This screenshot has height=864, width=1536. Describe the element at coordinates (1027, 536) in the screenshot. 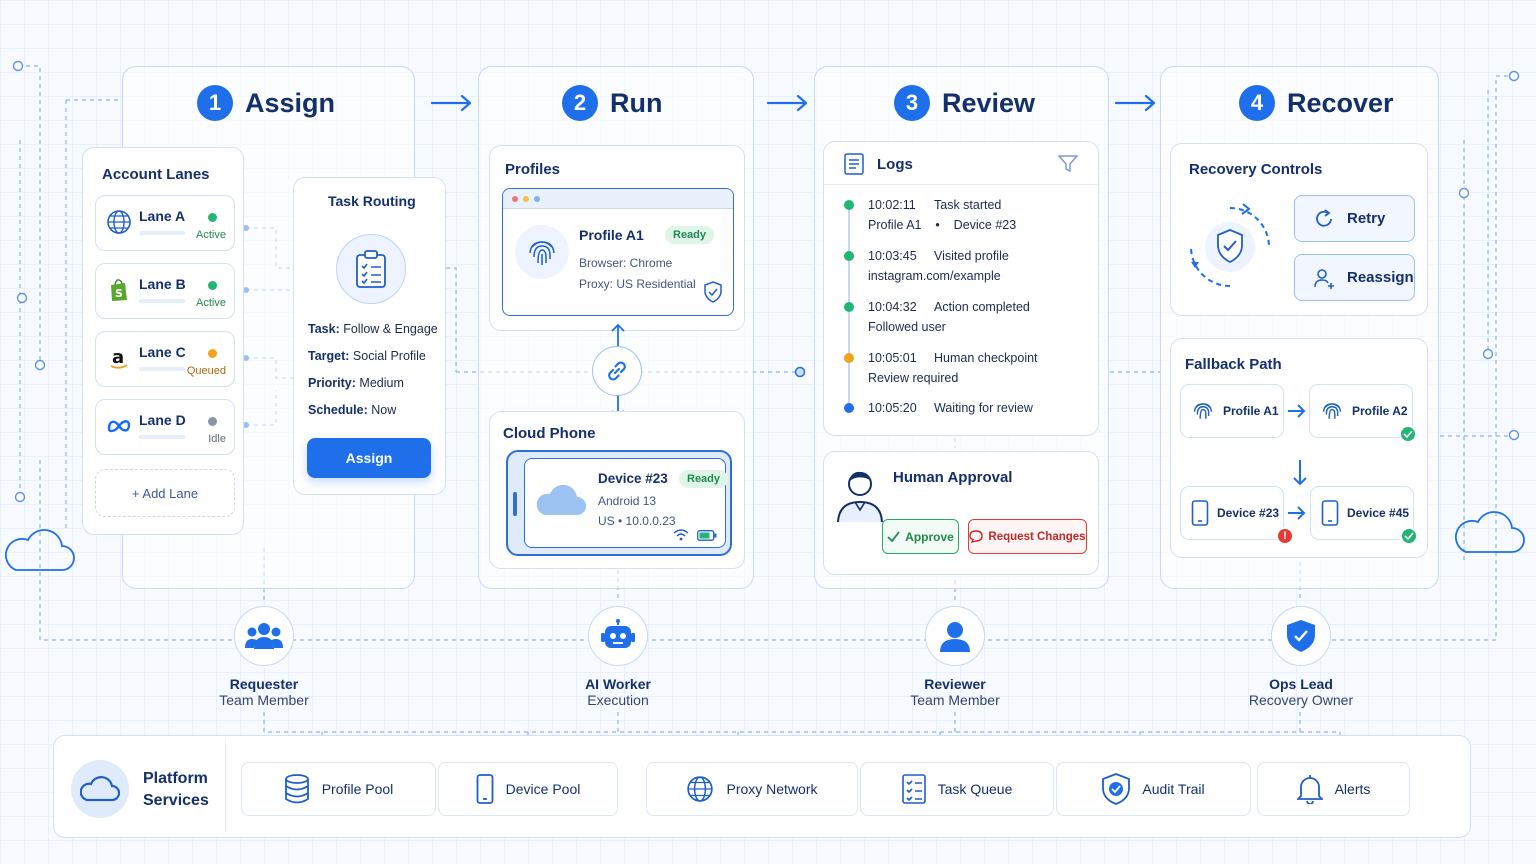

I see `request-changes-button: Request Changes` at that location.